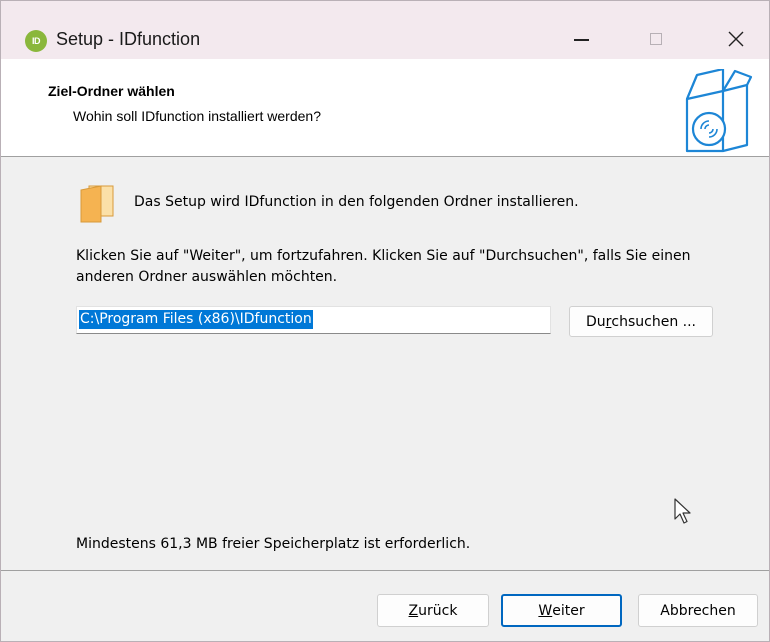  What do you see at coordinates (682, 511) in the screenshot?
I see `mouse-pointer-icon` at bounding box center [682, 511].